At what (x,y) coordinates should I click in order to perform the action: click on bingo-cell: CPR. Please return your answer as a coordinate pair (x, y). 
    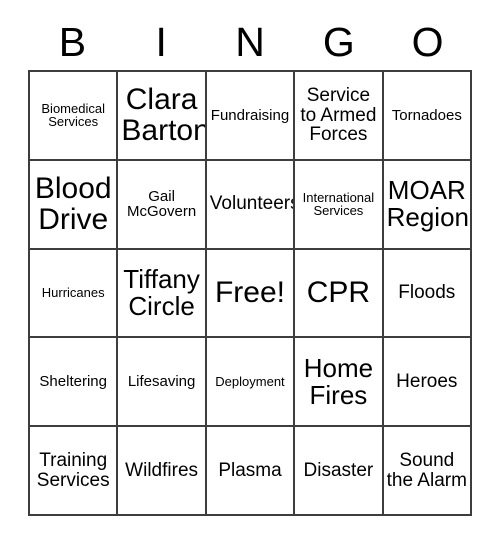
    Looking at the image, I should click on (339, 294).